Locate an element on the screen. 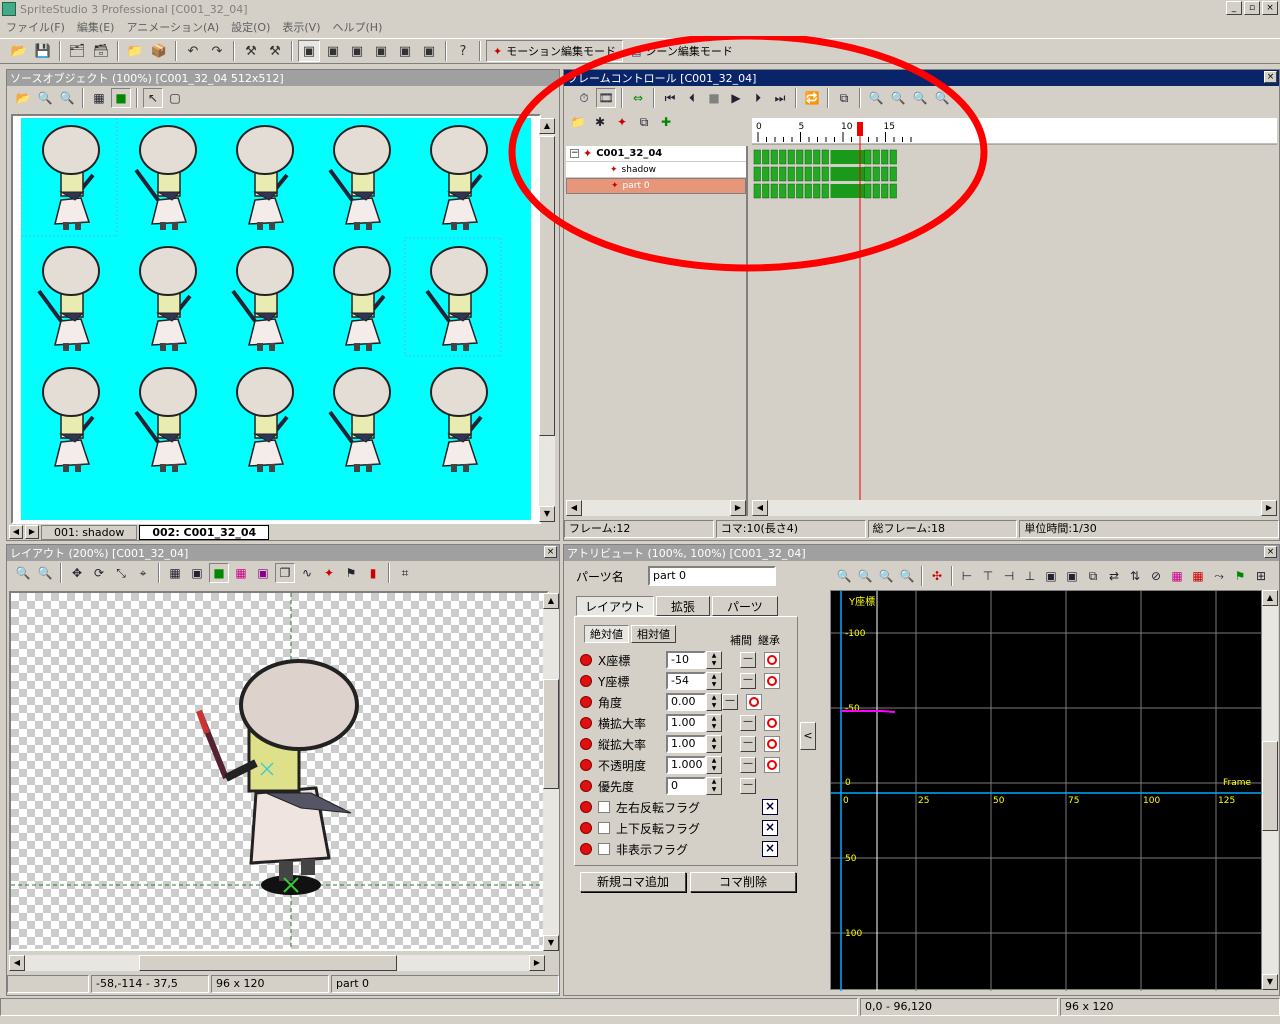 The height and width of the screenshot is (1024, 1280). open-image-icon: 📂 is located at coordinates (23, 98).